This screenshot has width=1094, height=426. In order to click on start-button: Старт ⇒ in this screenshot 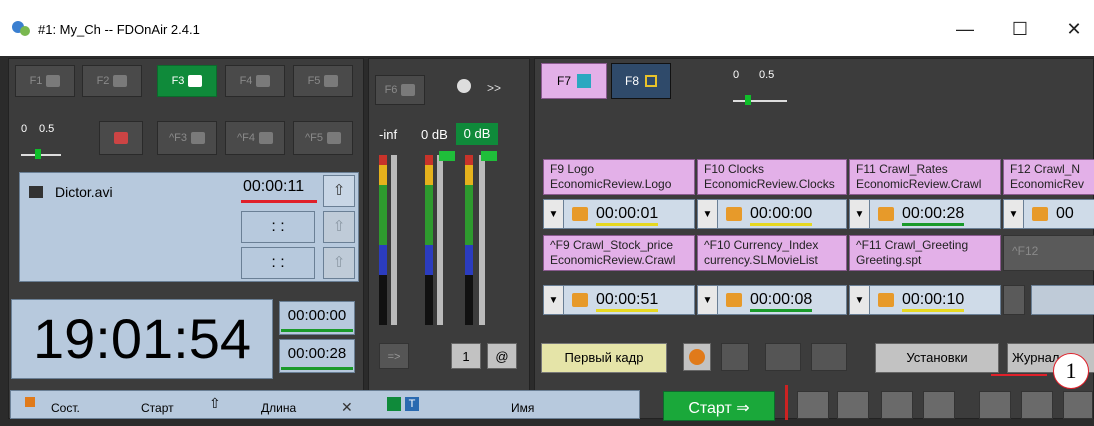, I will do `click(719, 406)`.